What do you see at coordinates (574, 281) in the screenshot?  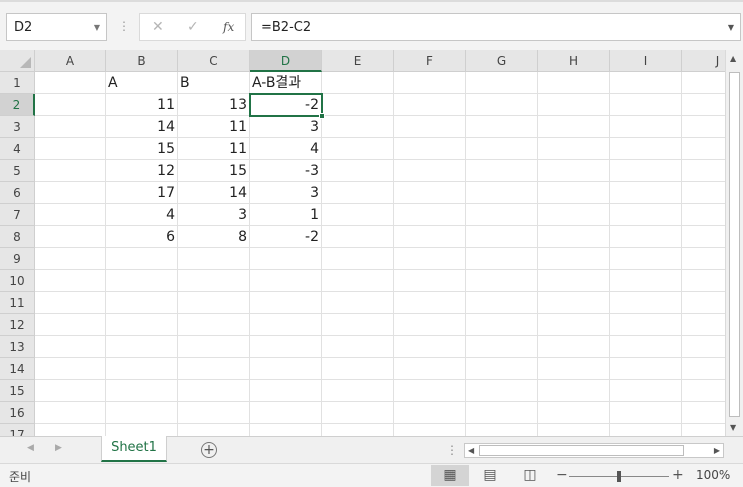 I see `cell-h10` at bounding box center [574, 281].